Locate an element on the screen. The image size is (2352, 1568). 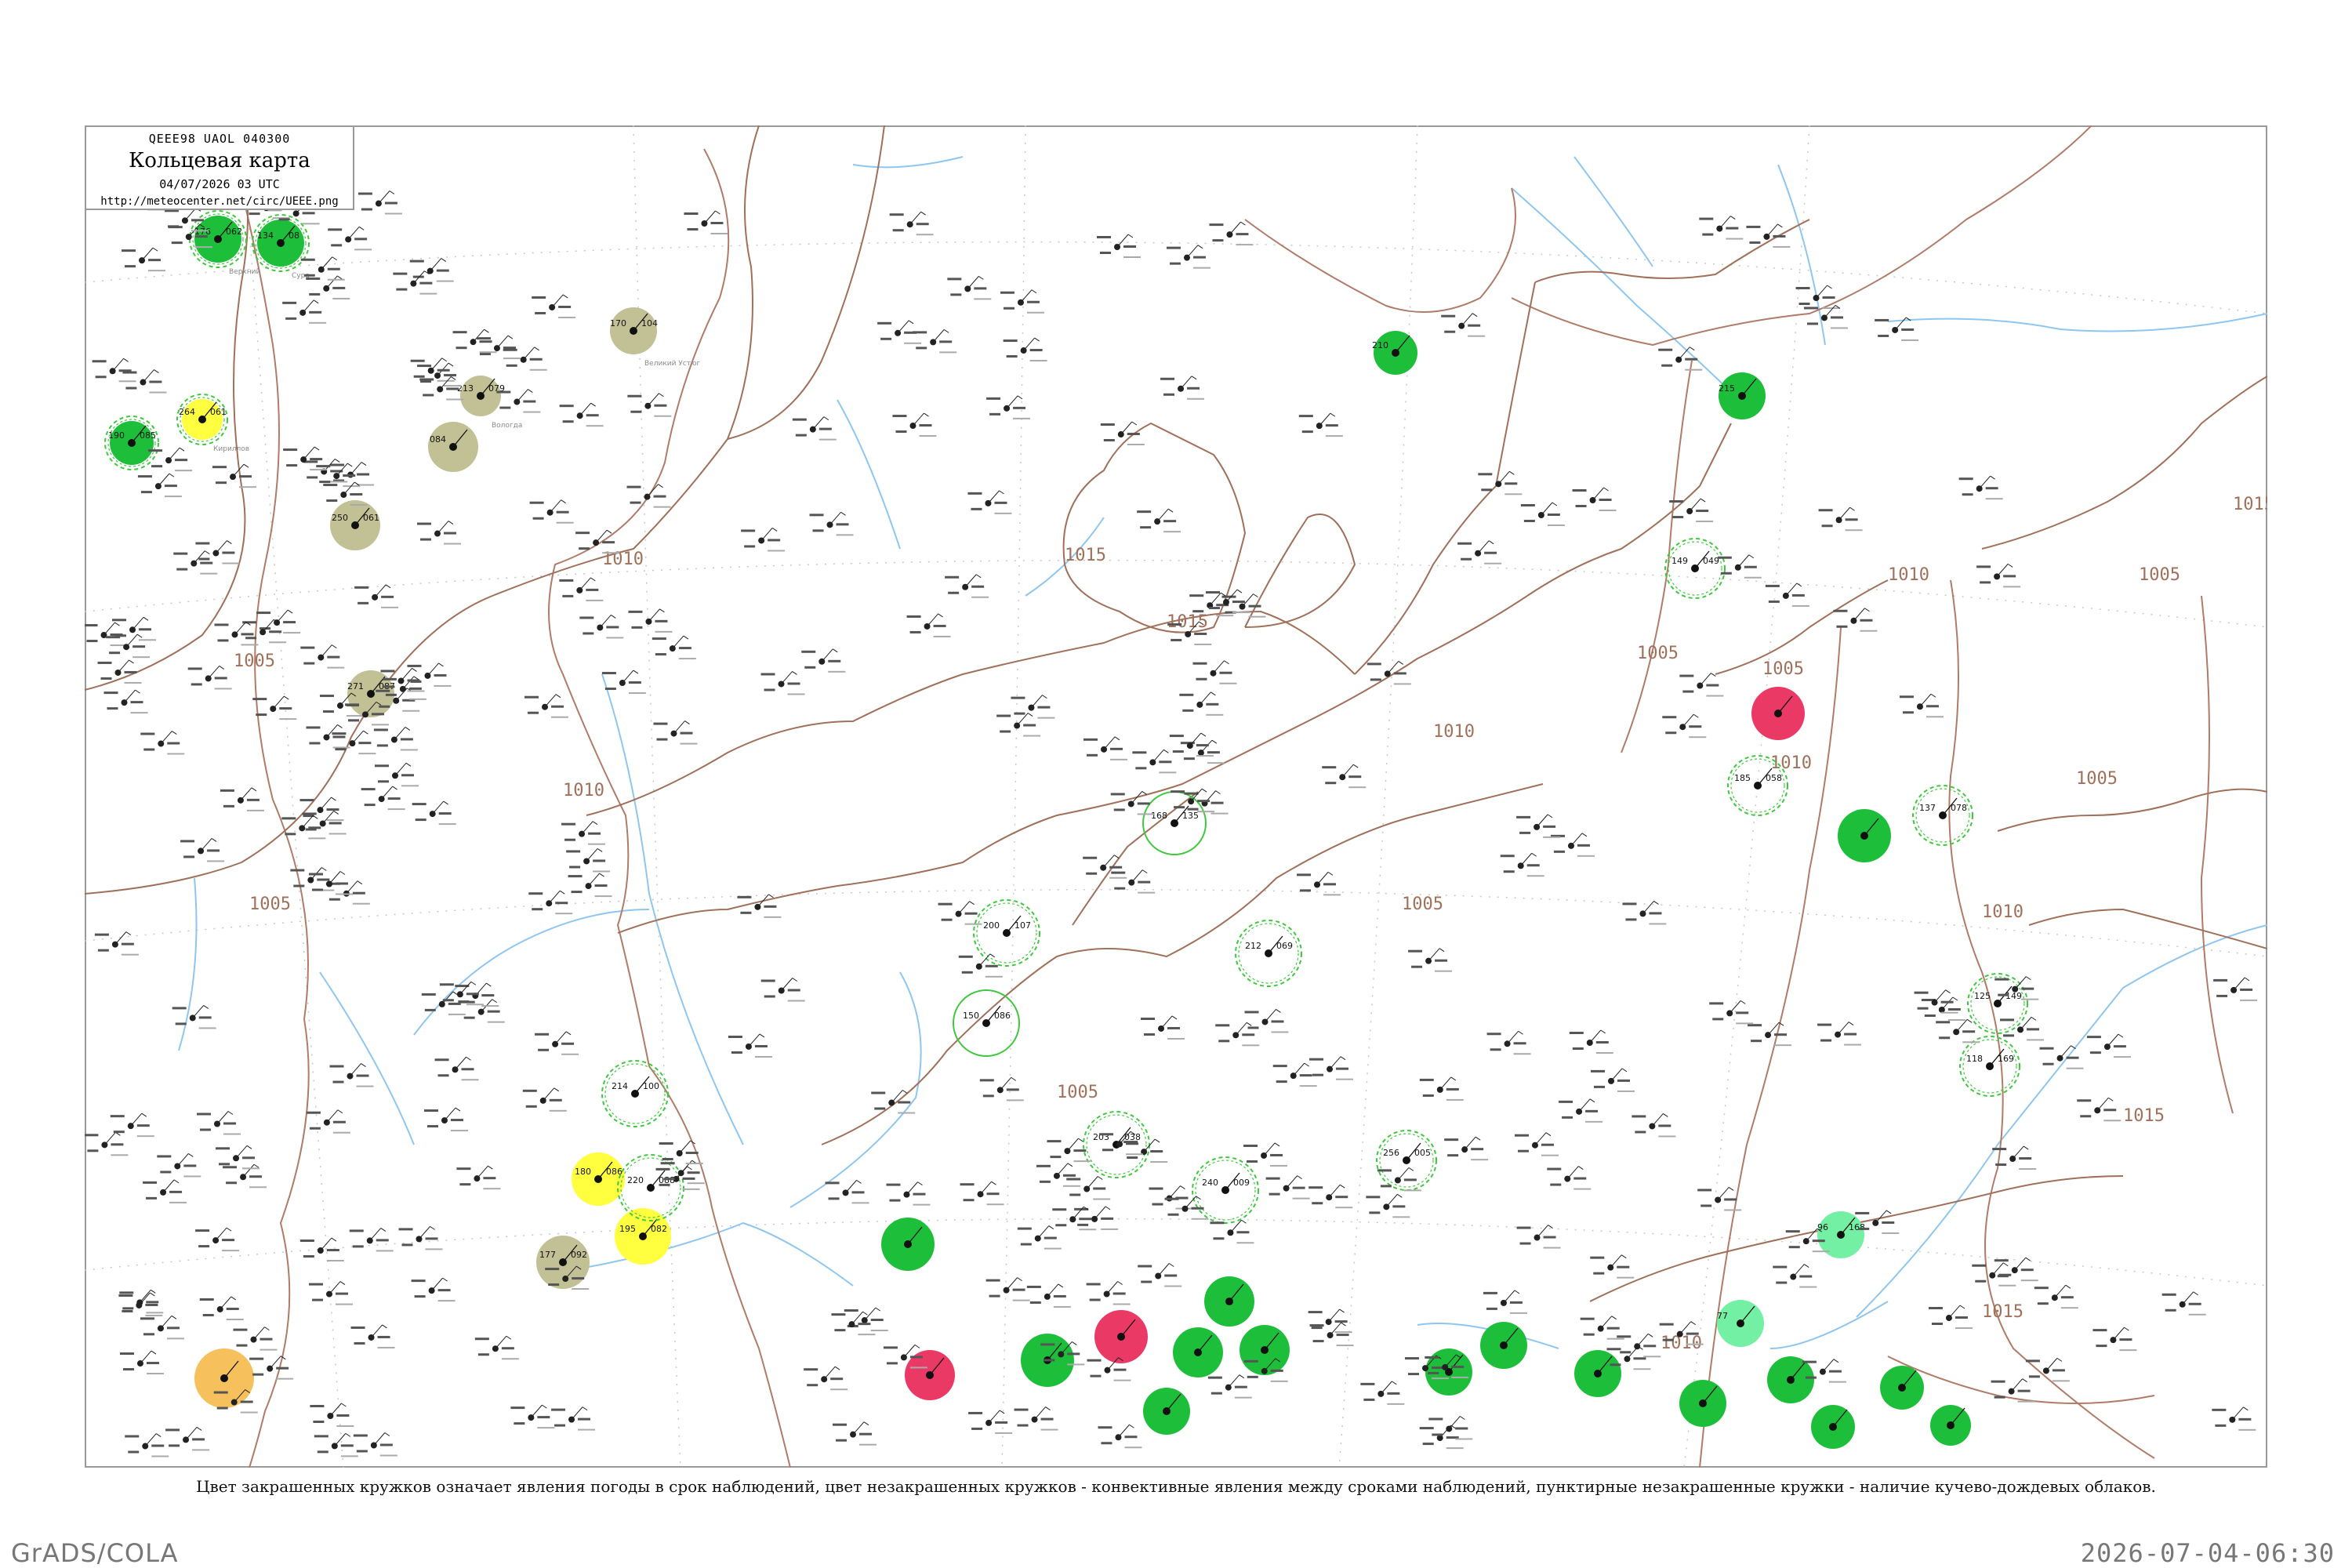
station-temp: 062 is located at coordinates (234, 232).